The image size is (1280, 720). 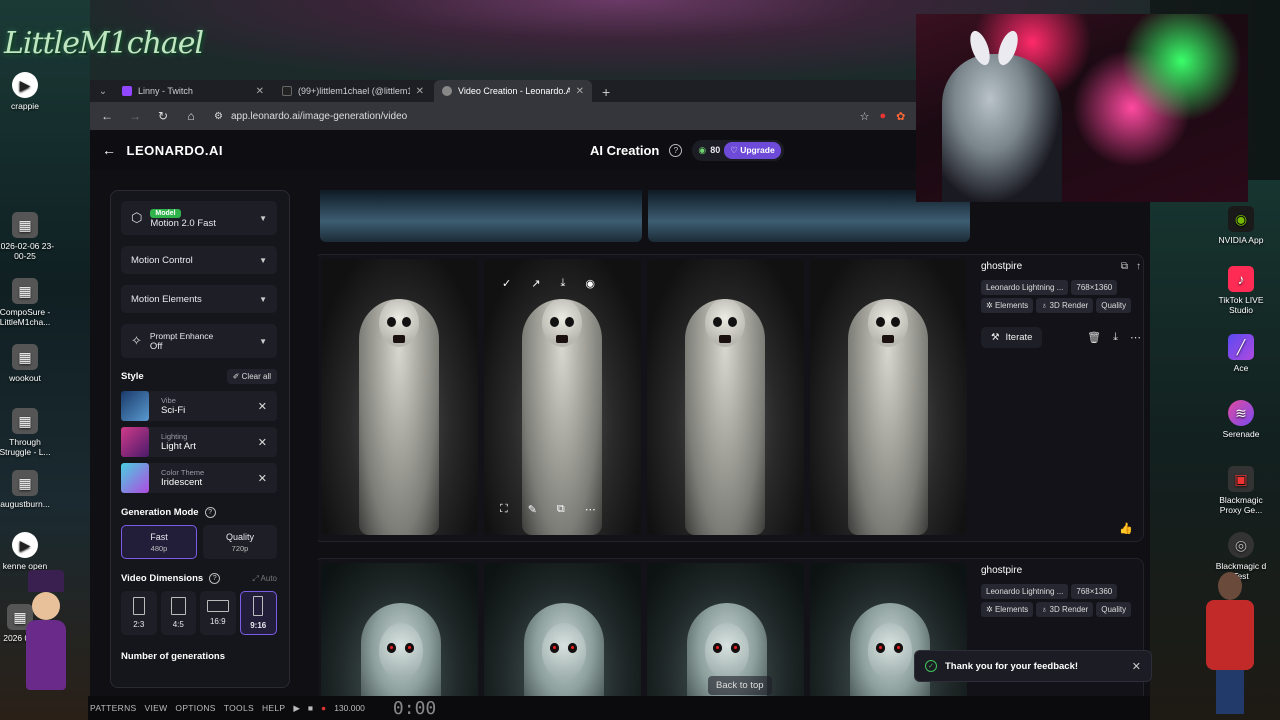 I want to click on desktop-icon-ace: ╱ Ace, so click(x=1241, y=353).